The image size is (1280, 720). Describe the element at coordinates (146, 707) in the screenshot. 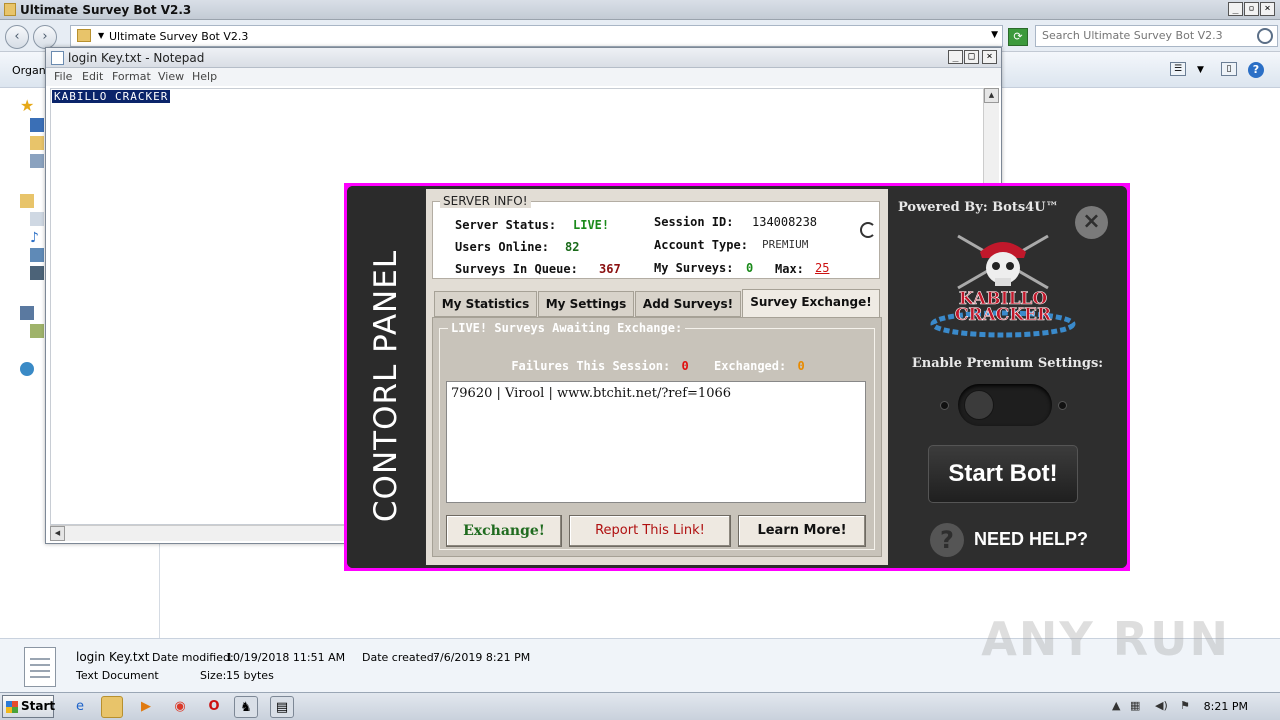

I see `media-player-icon: ▶` at that location.